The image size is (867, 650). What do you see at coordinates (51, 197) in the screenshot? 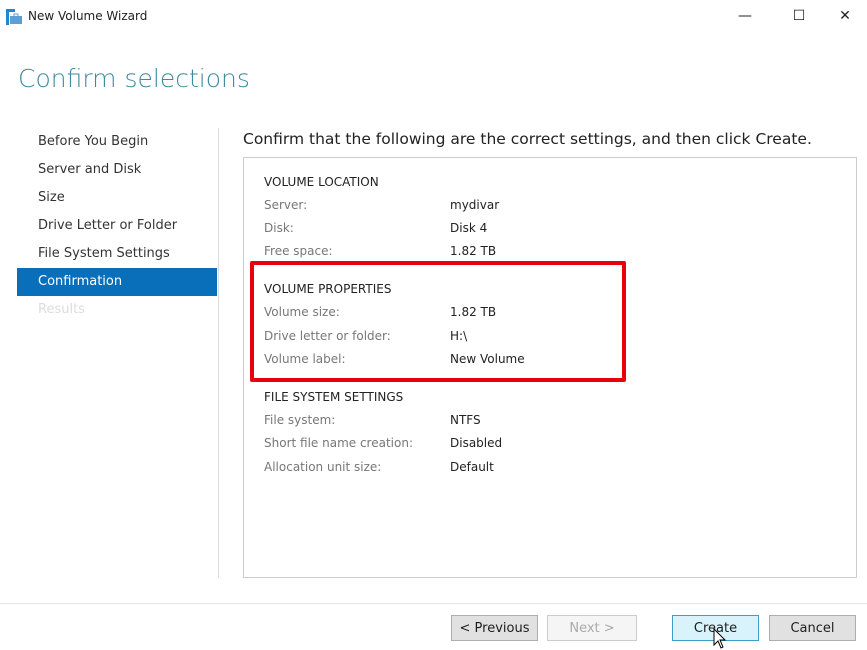
I see `nav-item-size: Size` at bounding box center [51, 197].